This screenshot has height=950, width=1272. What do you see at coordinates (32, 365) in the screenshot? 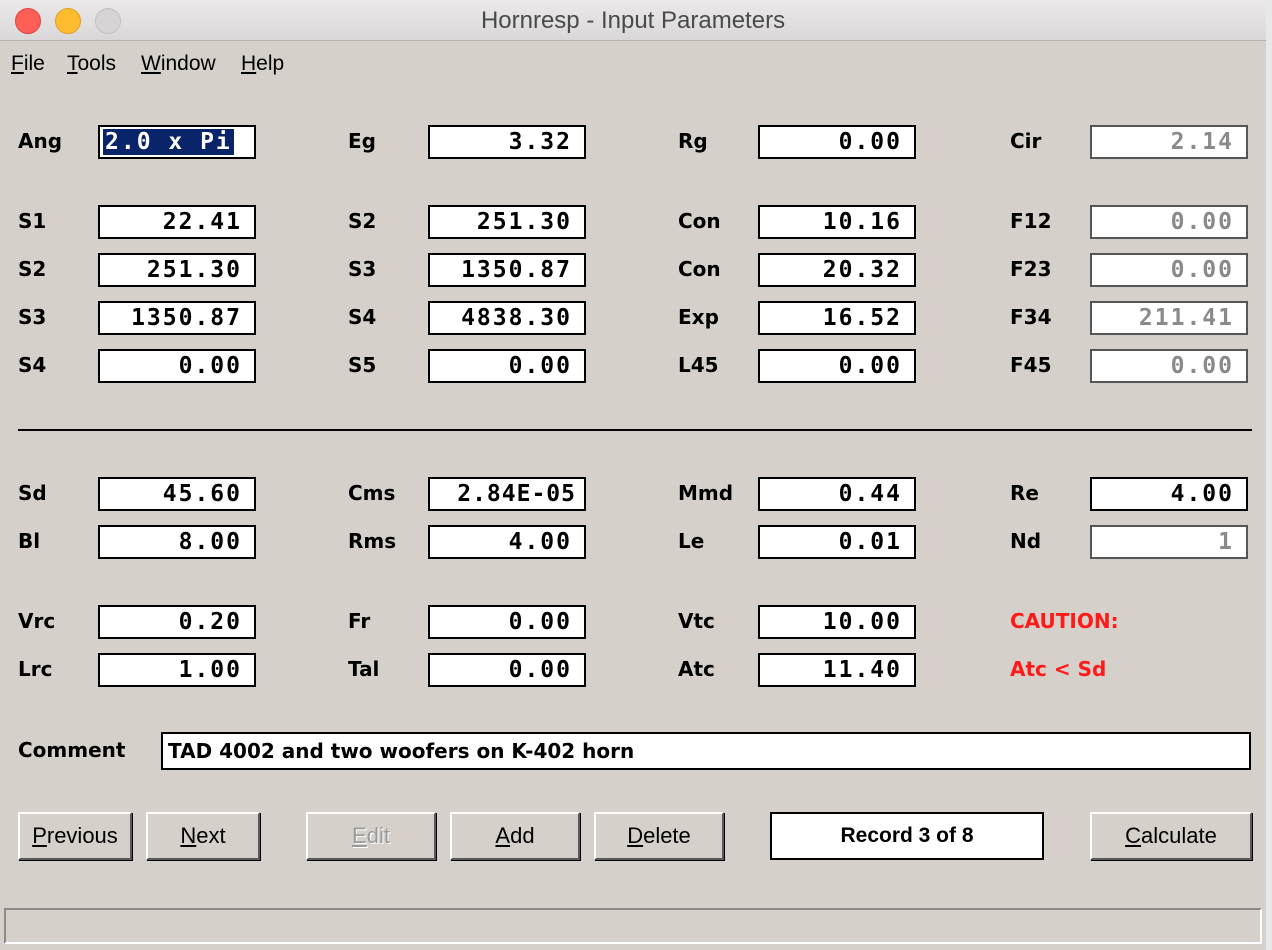
I see `label-s4b: S4` at bounding box center [32, 365].